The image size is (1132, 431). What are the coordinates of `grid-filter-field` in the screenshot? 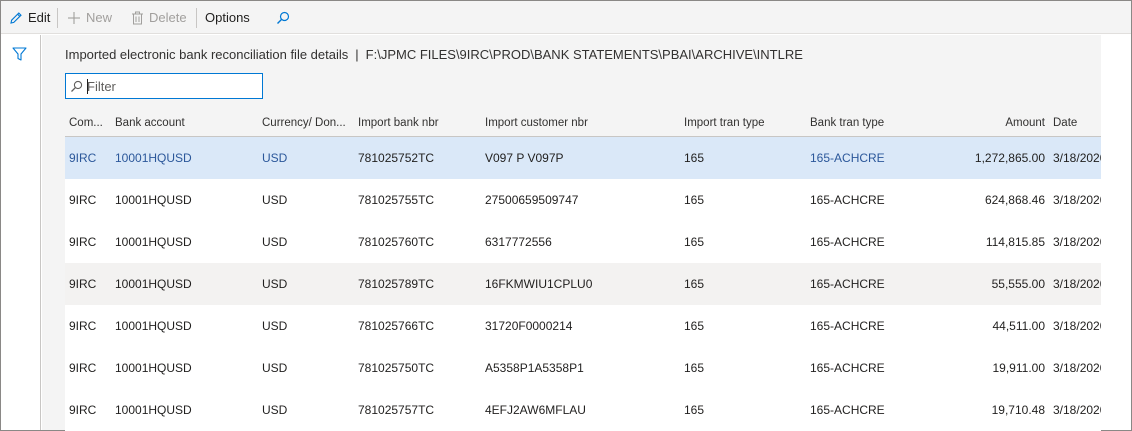 It's located at (164, 86).